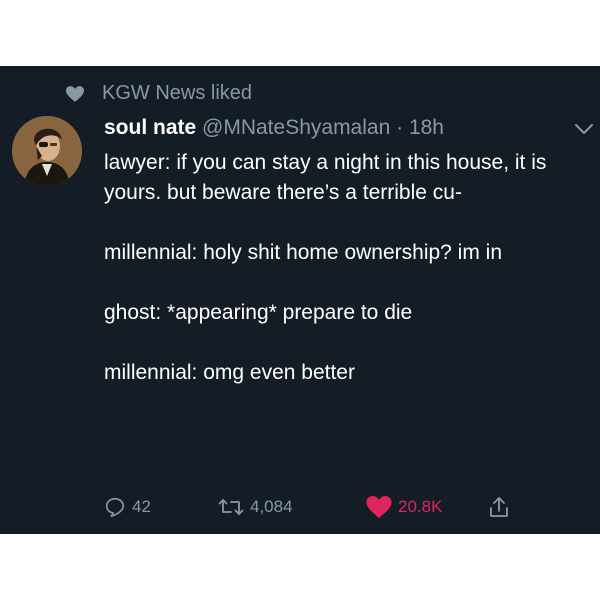  I want to click on timestamp: 18h, so click(426, 127).